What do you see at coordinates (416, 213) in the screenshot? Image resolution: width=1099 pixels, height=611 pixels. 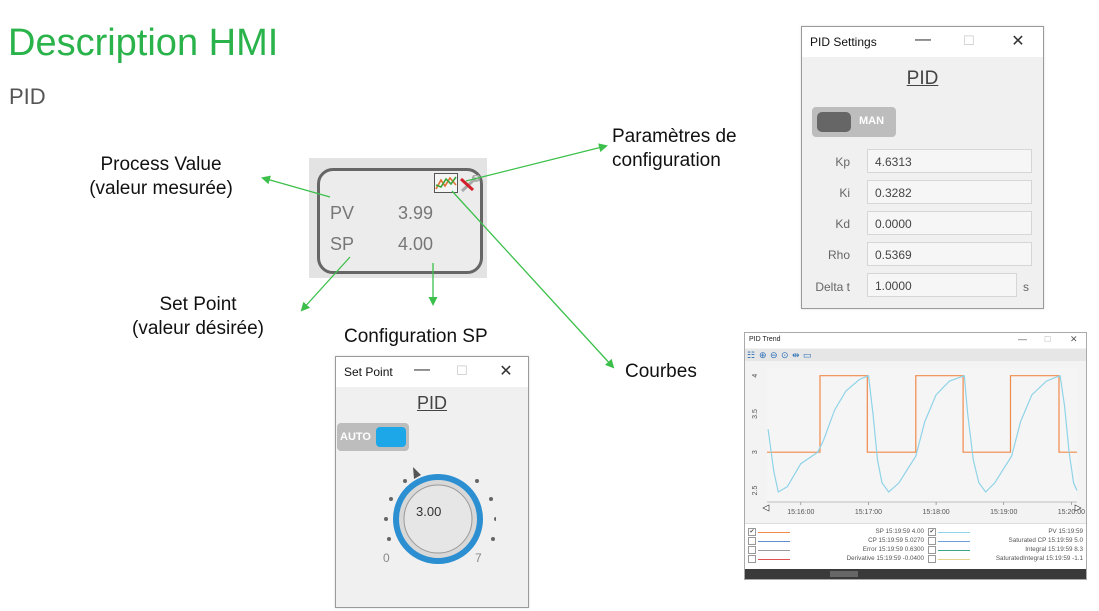 I see `pv-value: 3.99` at bounding box center [416, 213].